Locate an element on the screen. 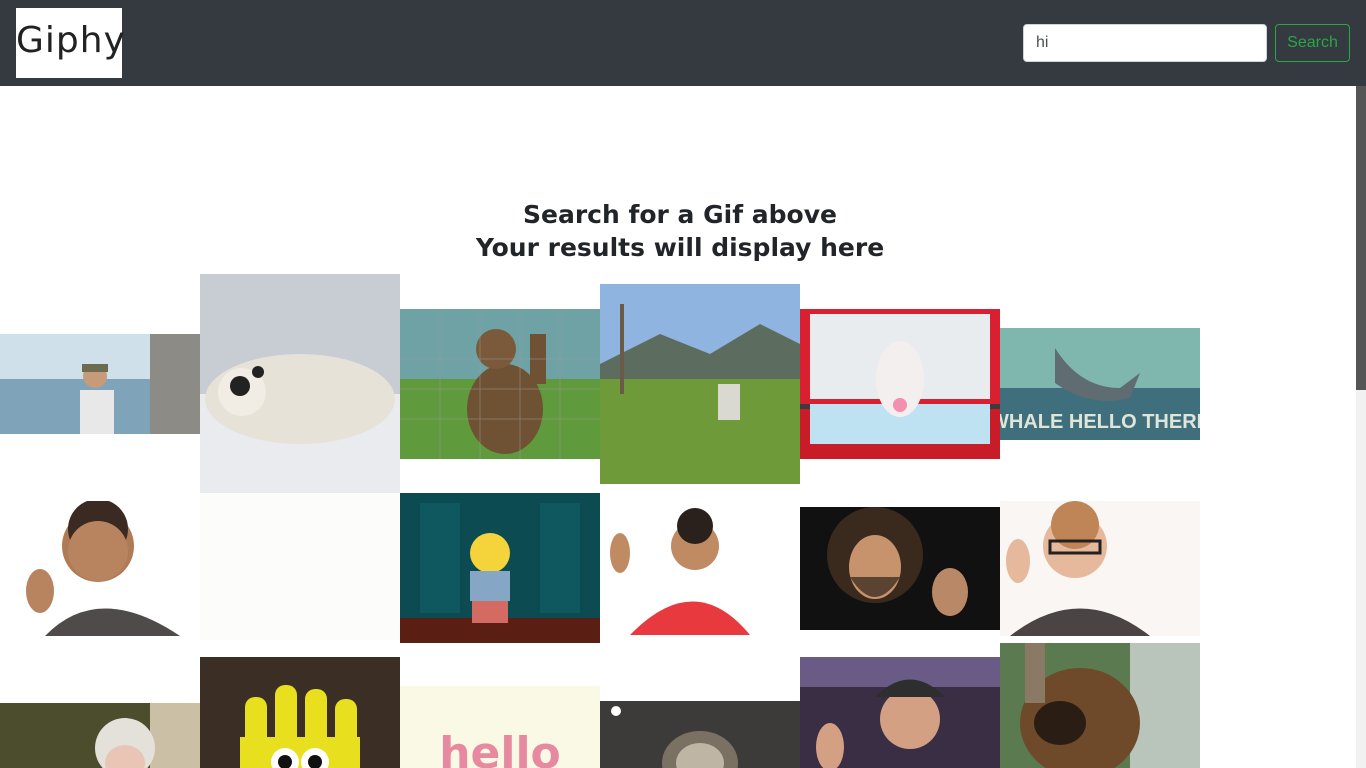 This screenshot has width=1366, height=768. gif-cartoon-bird-cooler is located at coordinates (900, 384).